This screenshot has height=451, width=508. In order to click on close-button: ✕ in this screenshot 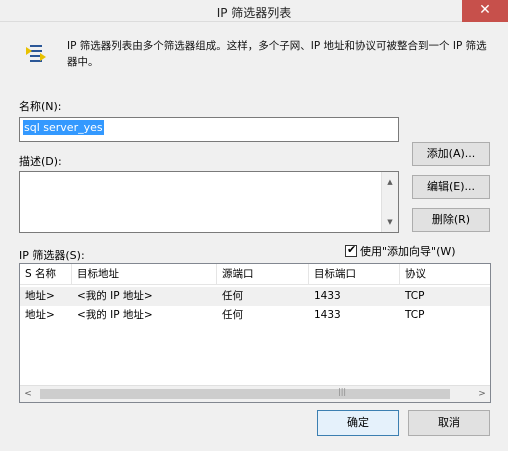, I will do `click(485, 11)`.